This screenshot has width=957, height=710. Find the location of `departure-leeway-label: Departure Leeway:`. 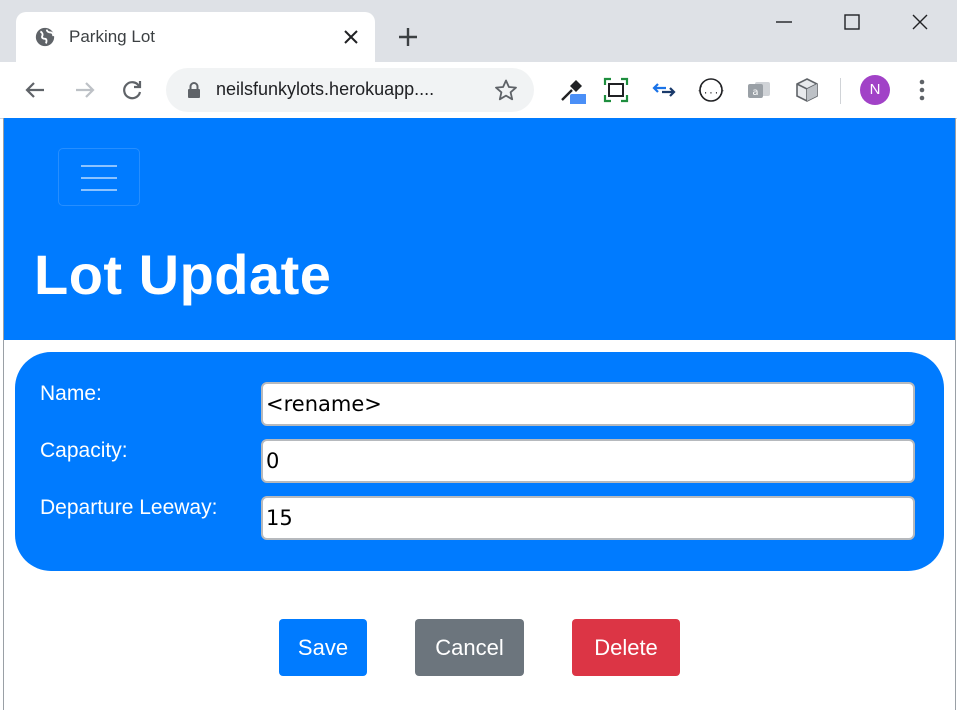

departure-leeway-label: Departure Leeway: is located at coordinates (129, 507).